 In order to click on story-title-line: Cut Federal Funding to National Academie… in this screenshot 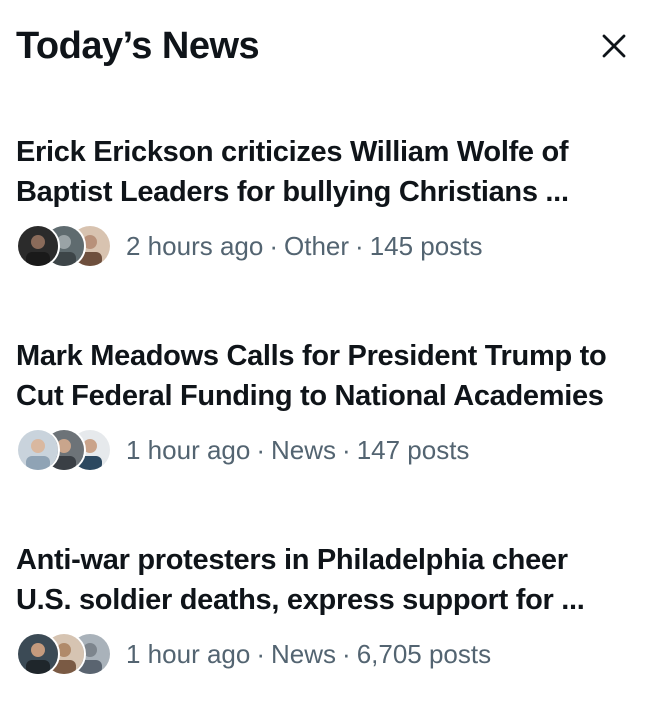, I will do `click(310, 396)`.